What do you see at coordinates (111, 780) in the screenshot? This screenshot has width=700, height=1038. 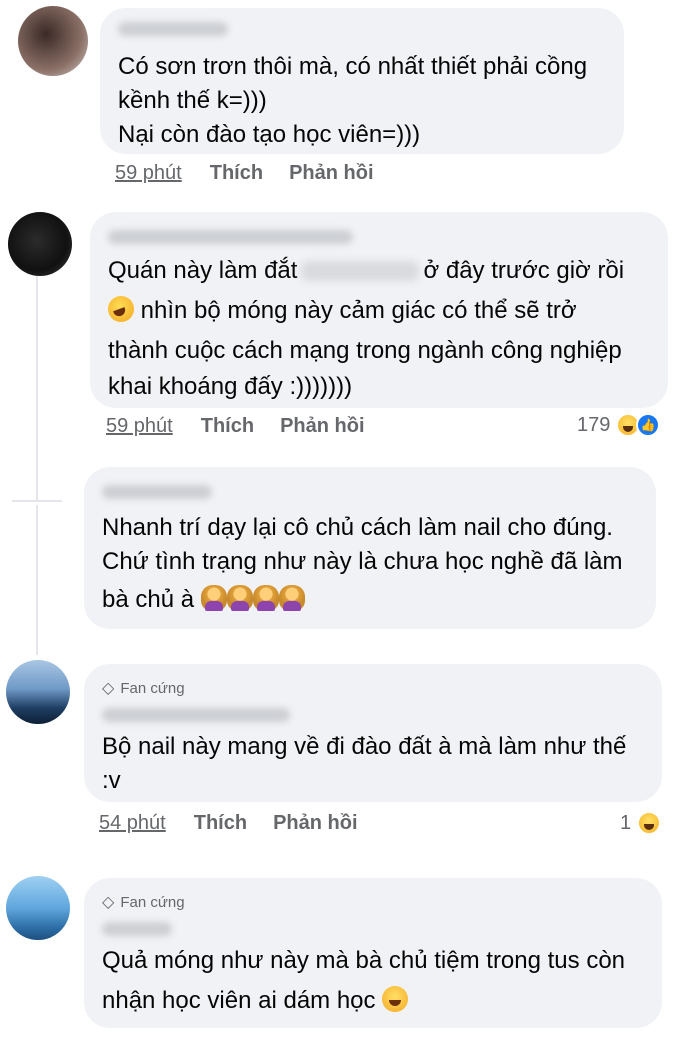 I see `comment-text: :v` at bounding box center [111, 780].